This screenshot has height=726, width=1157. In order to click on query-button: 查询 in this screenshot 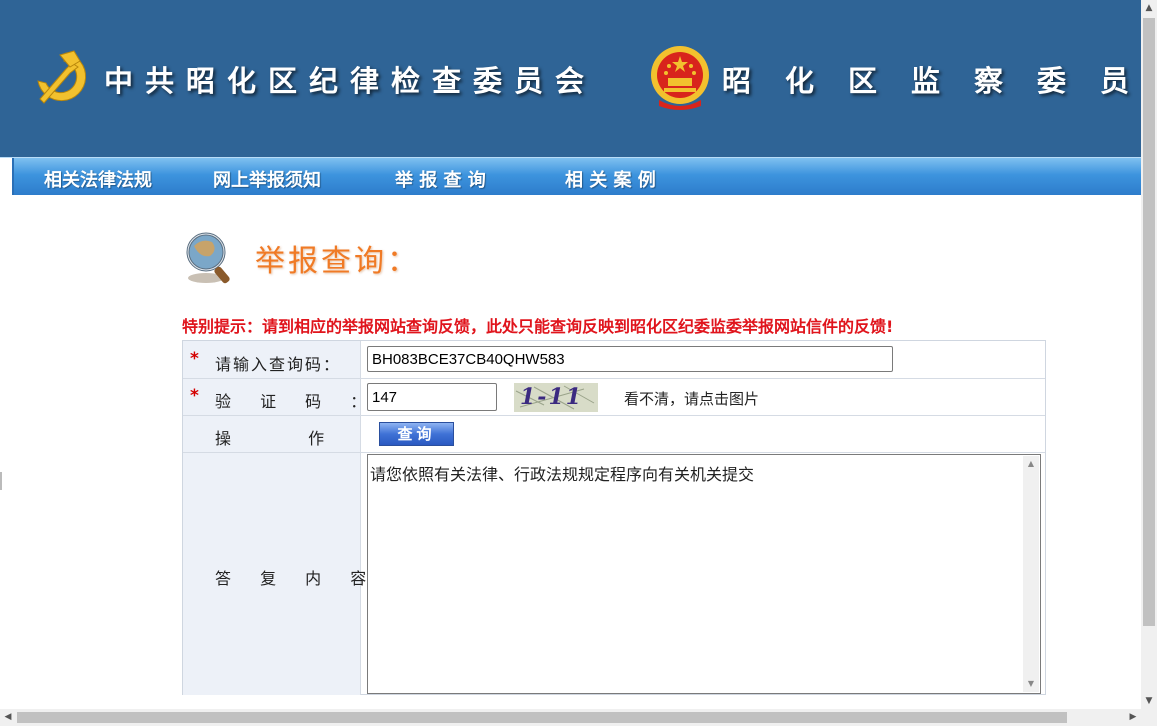, I will do `click(416, 434)`.